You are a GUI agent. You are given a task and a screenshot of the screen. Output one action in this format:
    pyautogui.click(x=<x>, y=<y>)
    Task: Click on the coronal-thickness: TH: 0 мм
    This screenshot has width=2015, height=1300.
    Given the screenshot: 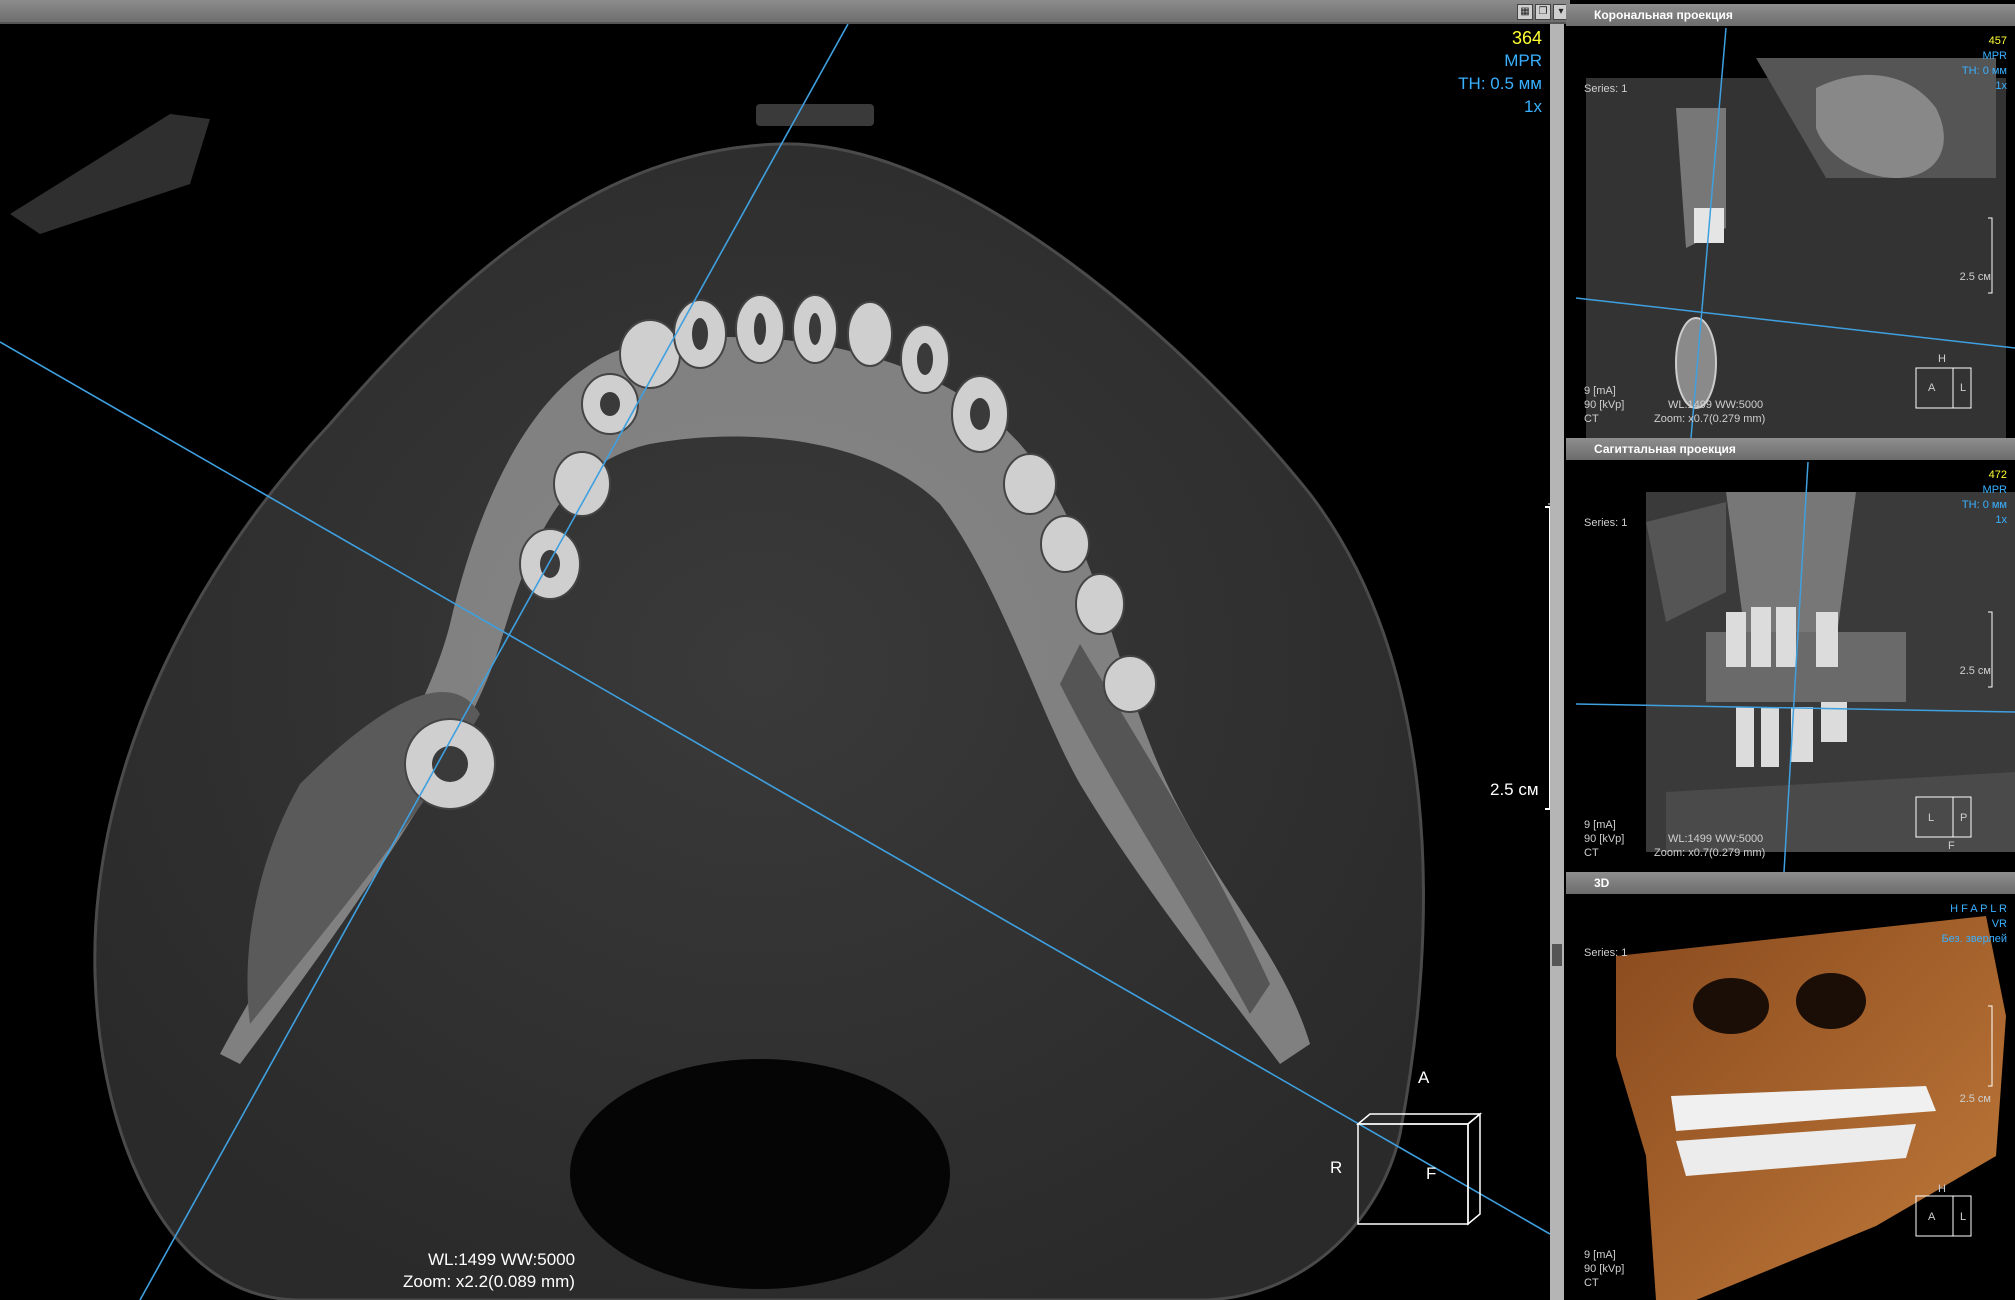 What is the action you would take?
    pyautogui.click(x=1984, y=71)
    